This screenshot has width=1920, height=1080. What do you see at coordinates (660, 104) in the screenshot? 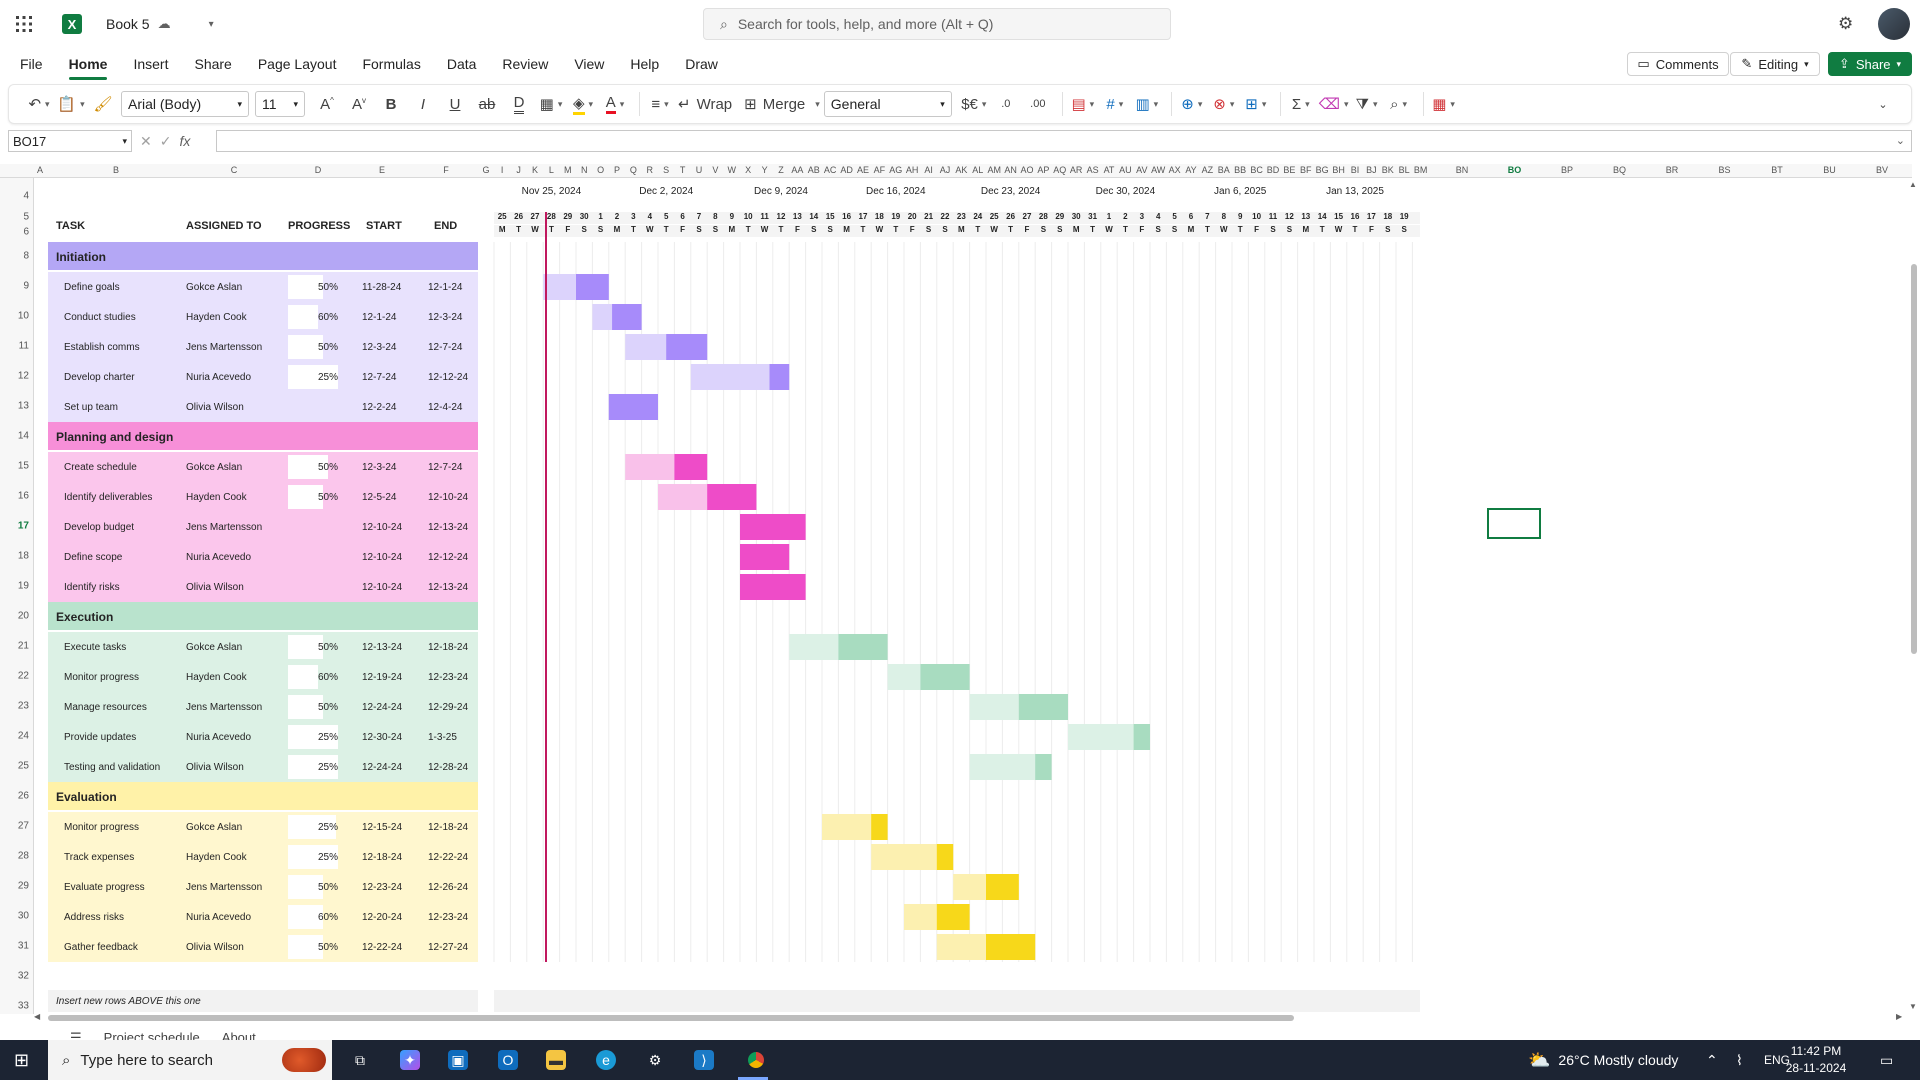
I see `align-button: ≡ ▾` at bounding box center [660, 104].